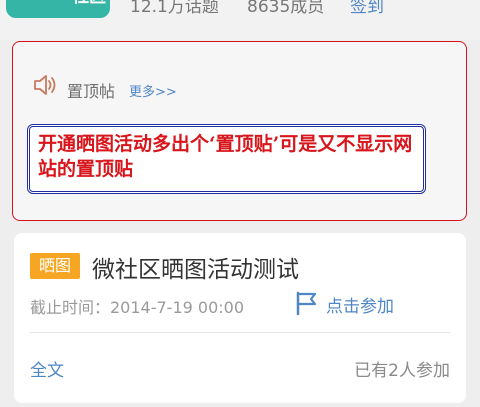 Image resolution: width=480 pixels, height=407 pixels. I want to click on fulltext-link: 全文, so click(47, 368).